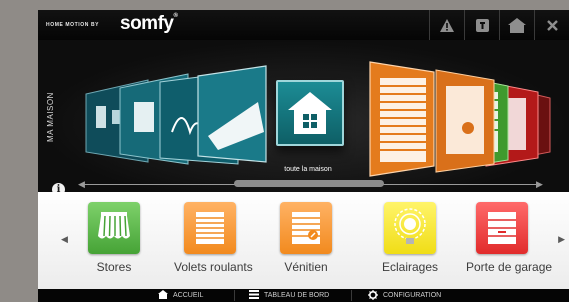  I want to click on house-icon, so click(310, 113).